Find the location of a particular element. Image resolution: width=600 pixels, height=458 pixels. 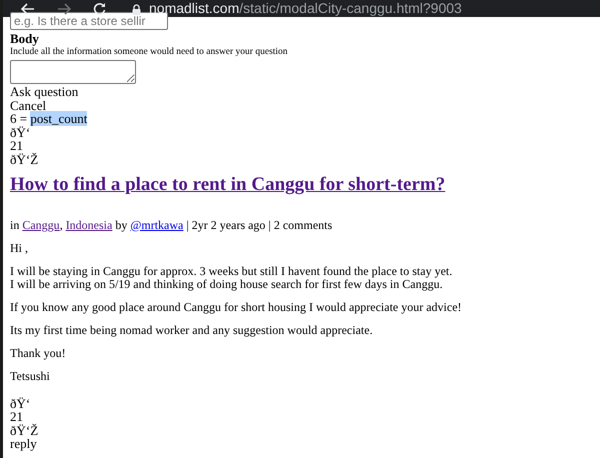

post-title-link: How to find a place to rent in Canggu for short-term? is located at coordinates (228, 184).